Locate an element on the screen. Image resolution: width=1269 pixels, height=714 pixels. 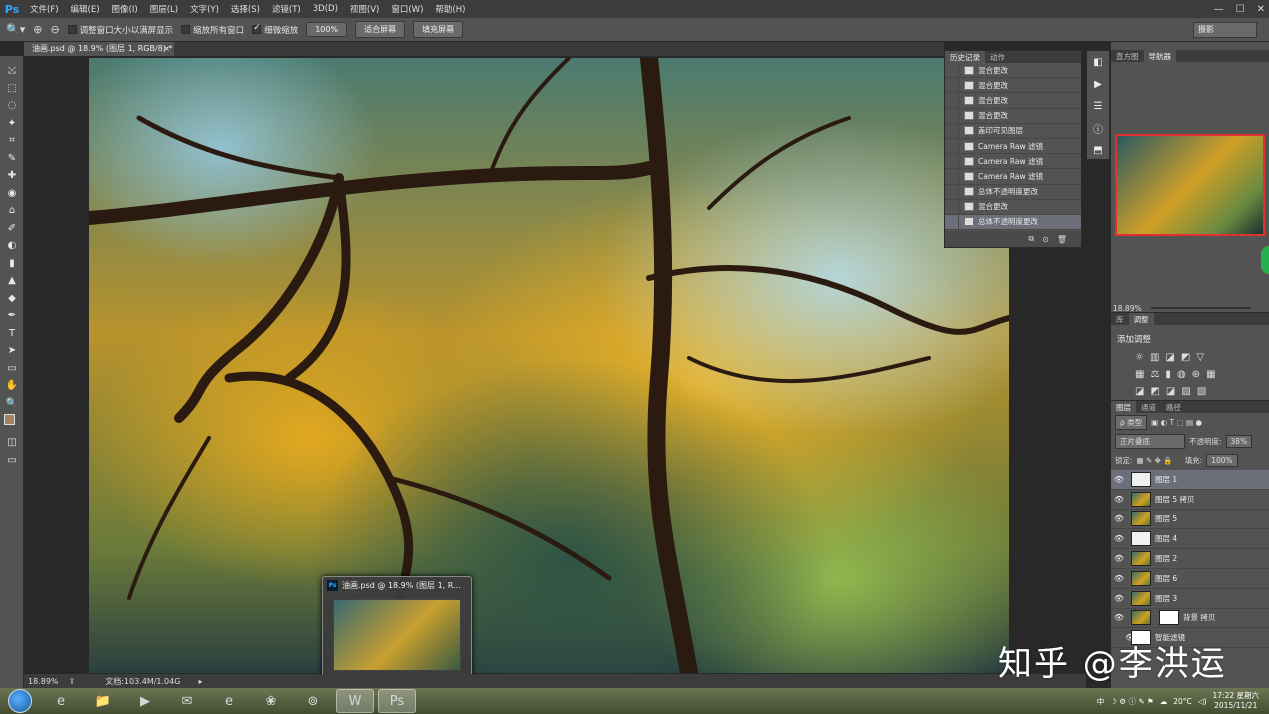
tab-adjustments: 调整 is located at coordinates (1141, 319).